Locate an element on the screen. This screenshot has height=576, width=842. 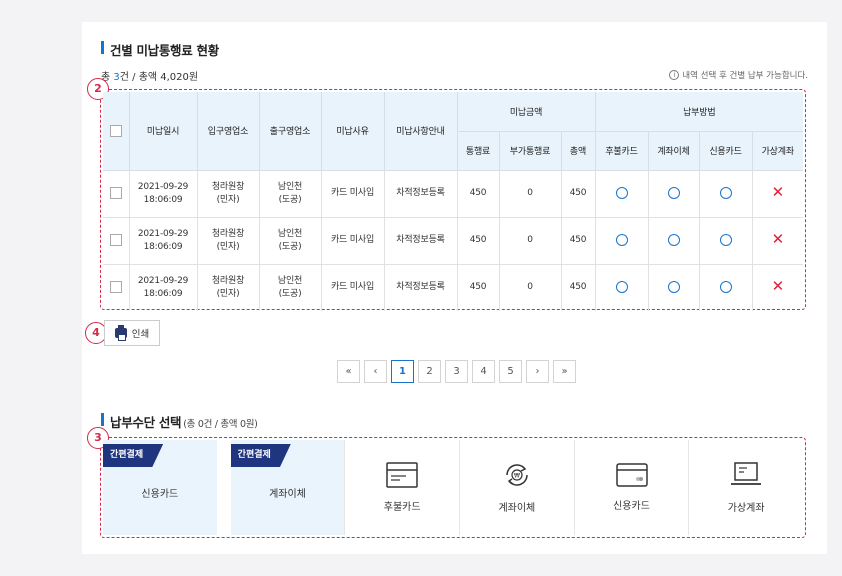
header-exit: 출구영업소 is located at coordinates (290, 131).